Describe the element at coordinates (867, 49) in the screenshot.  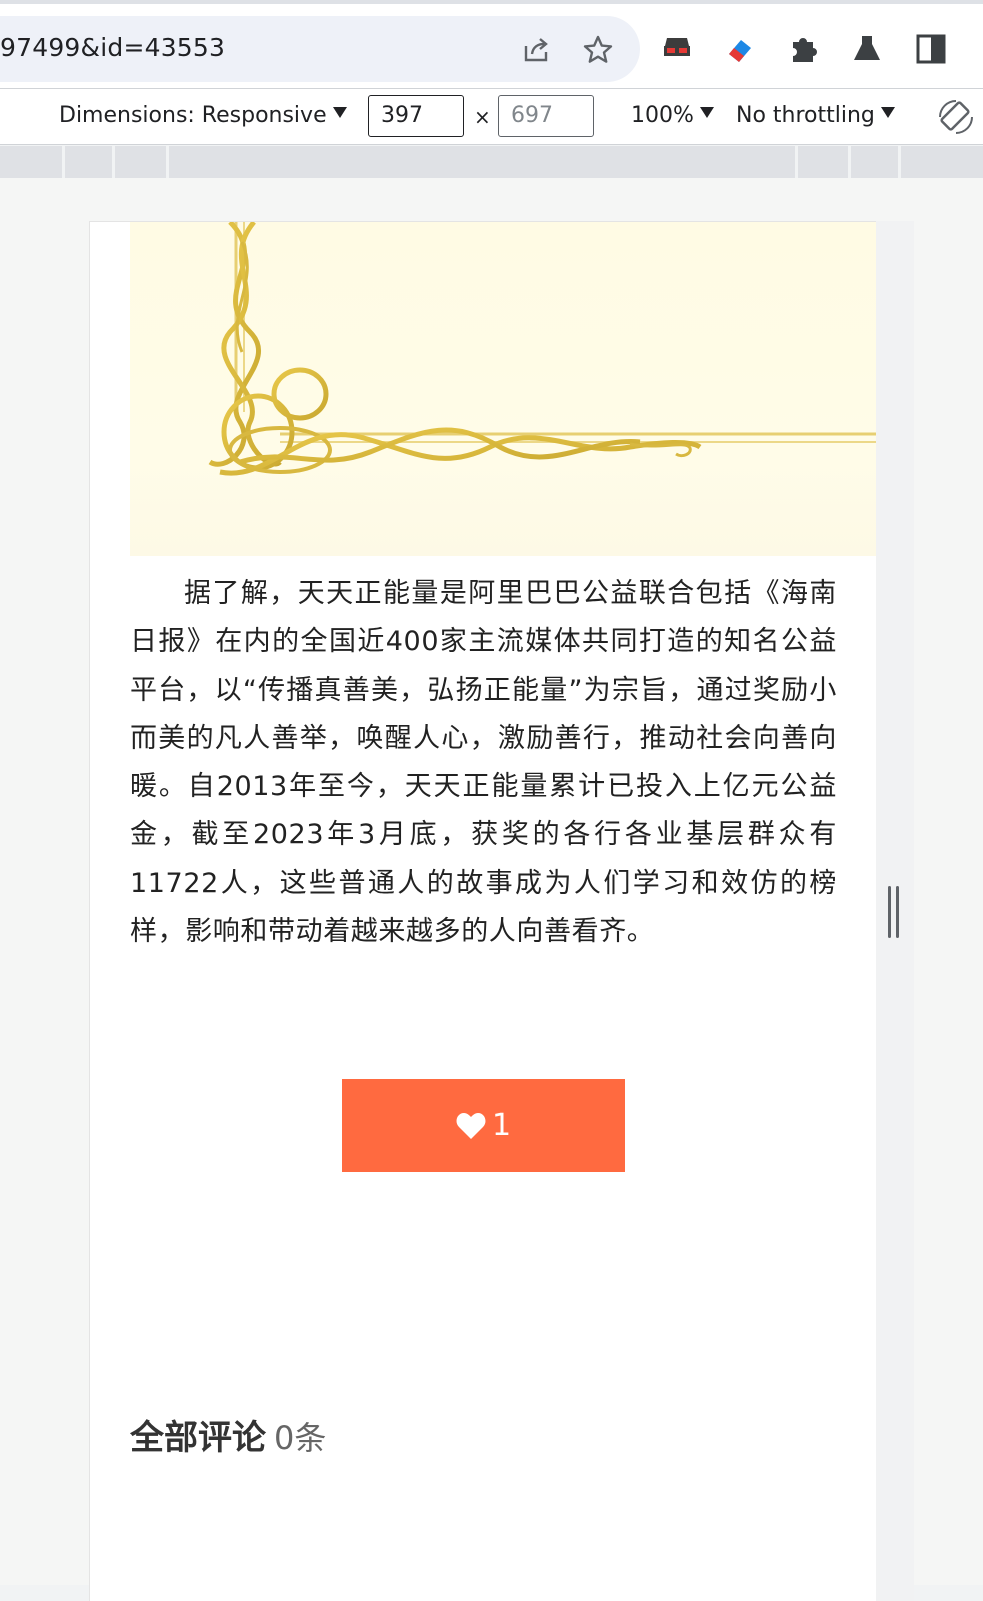
I see `labs-flask-icon` at that location.